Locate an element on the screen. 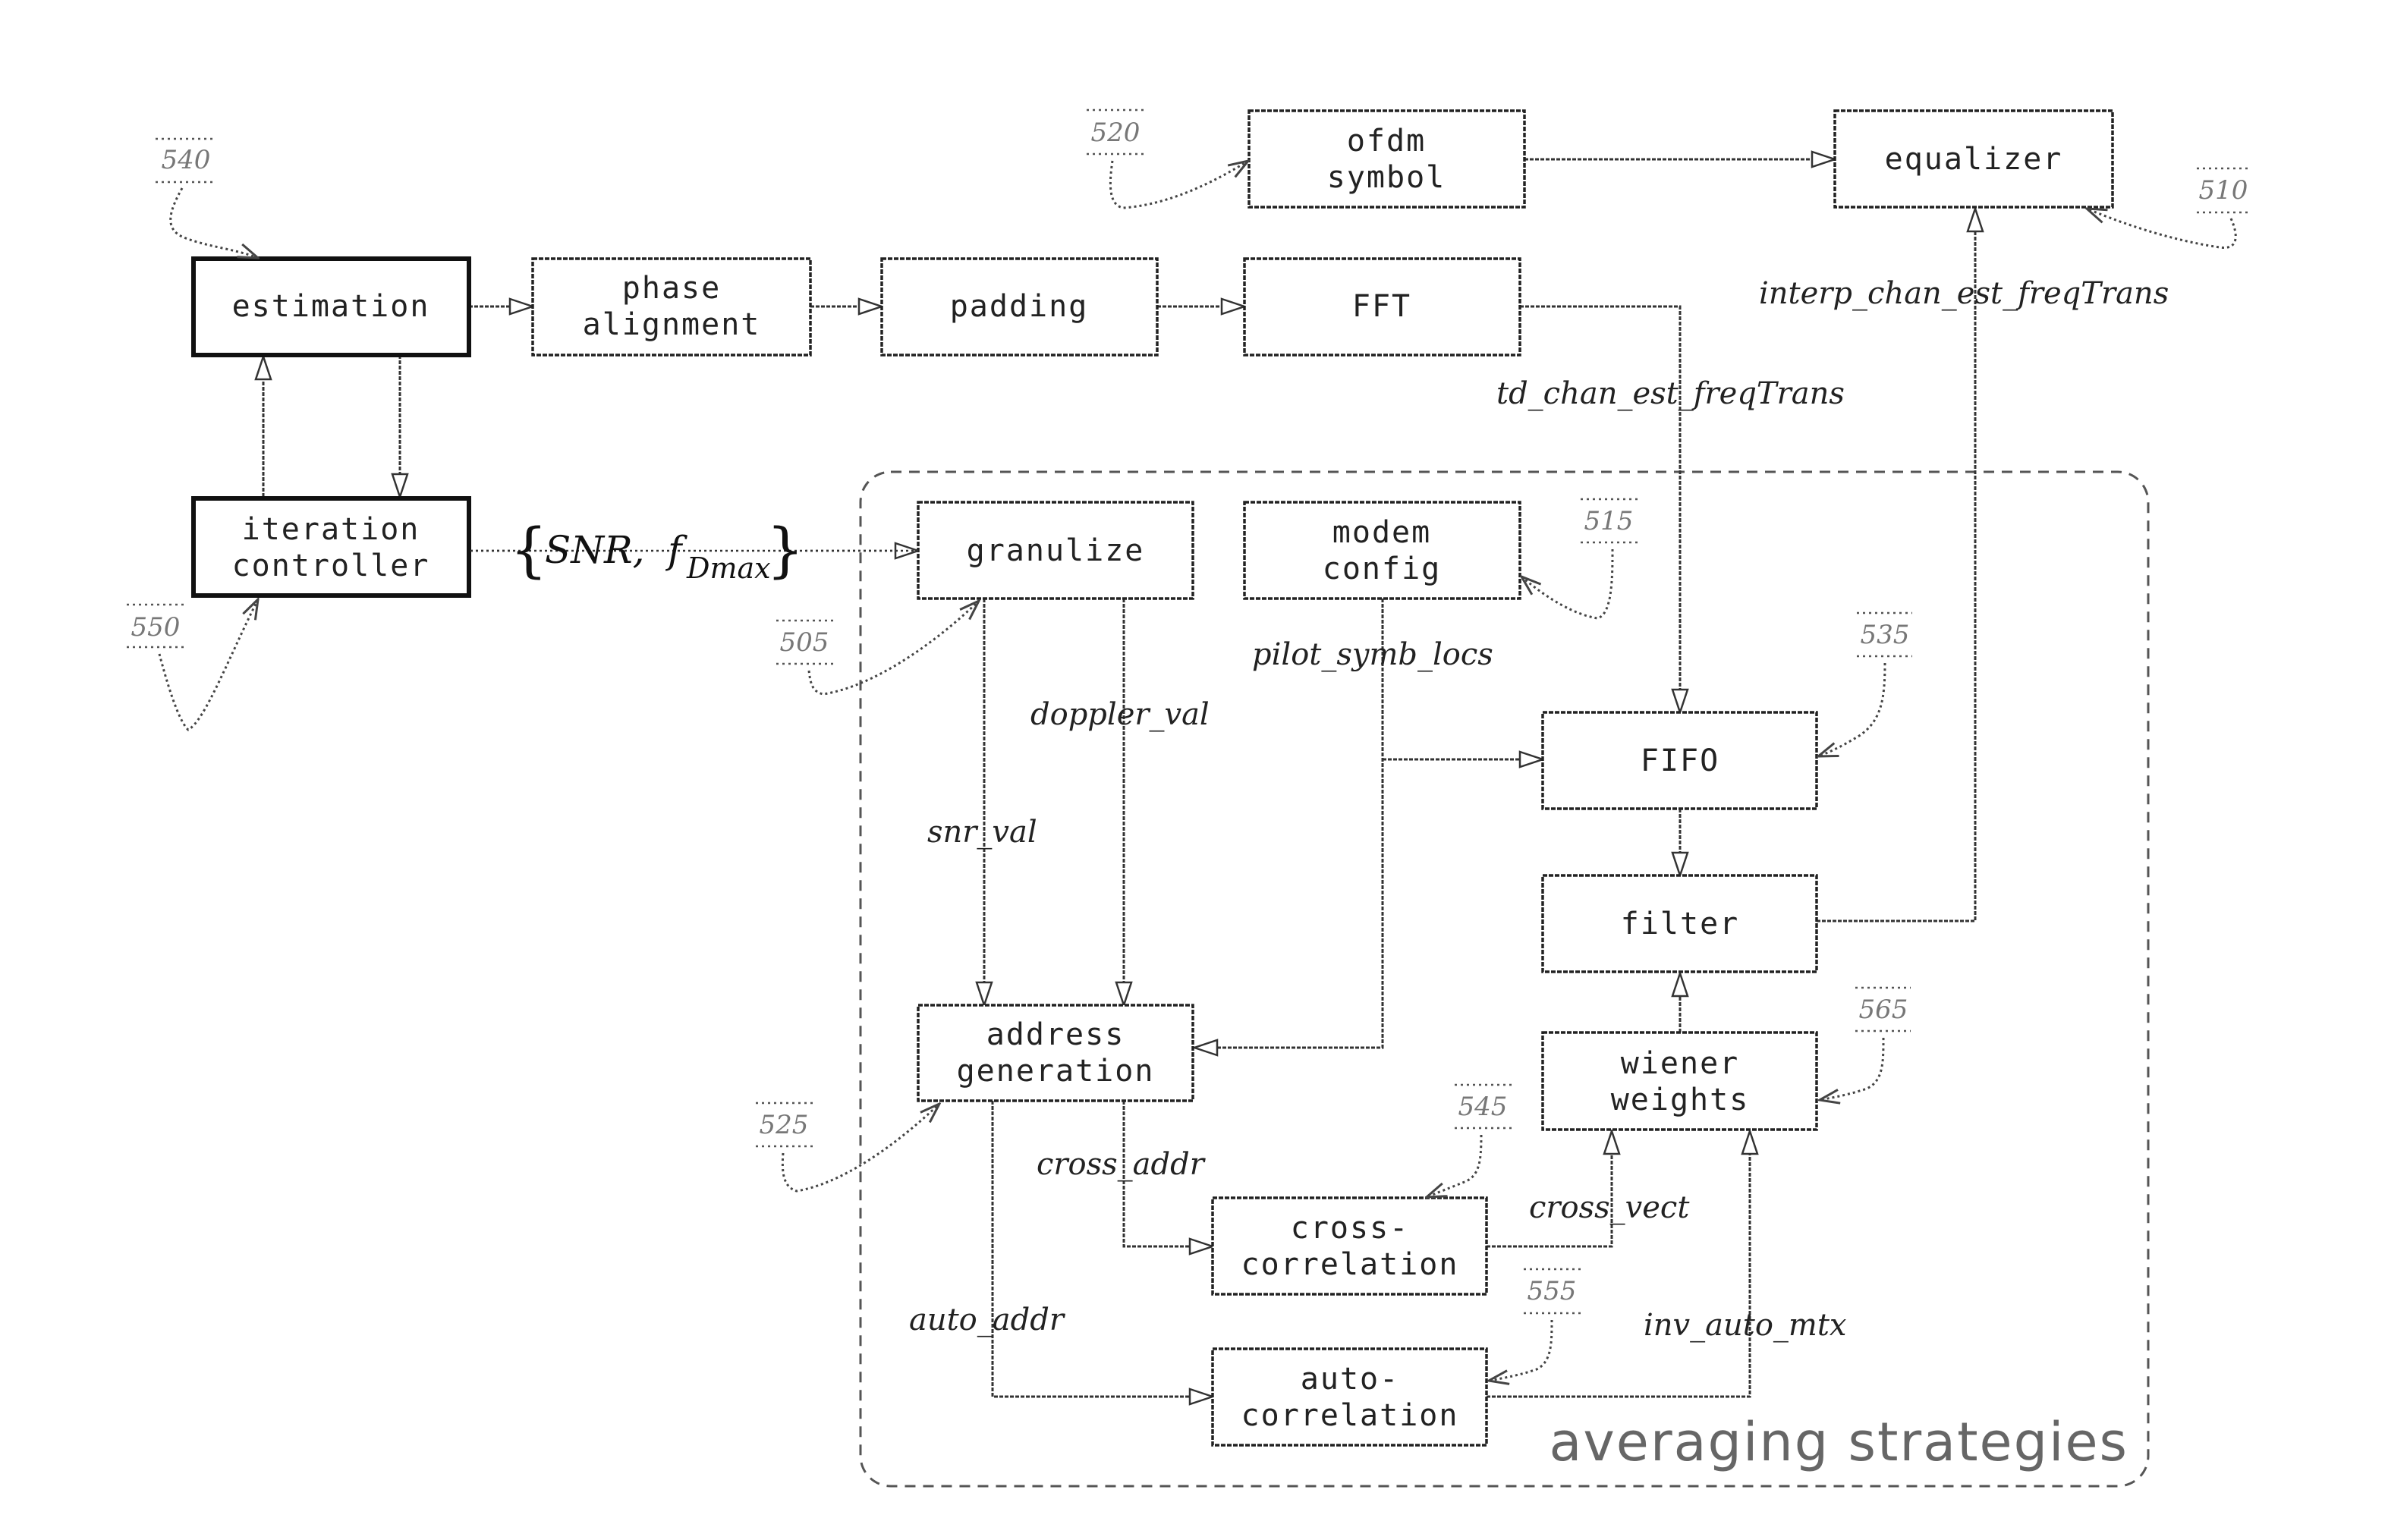 The height and width of the screenshot is (1540, 2388). block-address-generation: address generation is located at coordinates (1055, 1053).